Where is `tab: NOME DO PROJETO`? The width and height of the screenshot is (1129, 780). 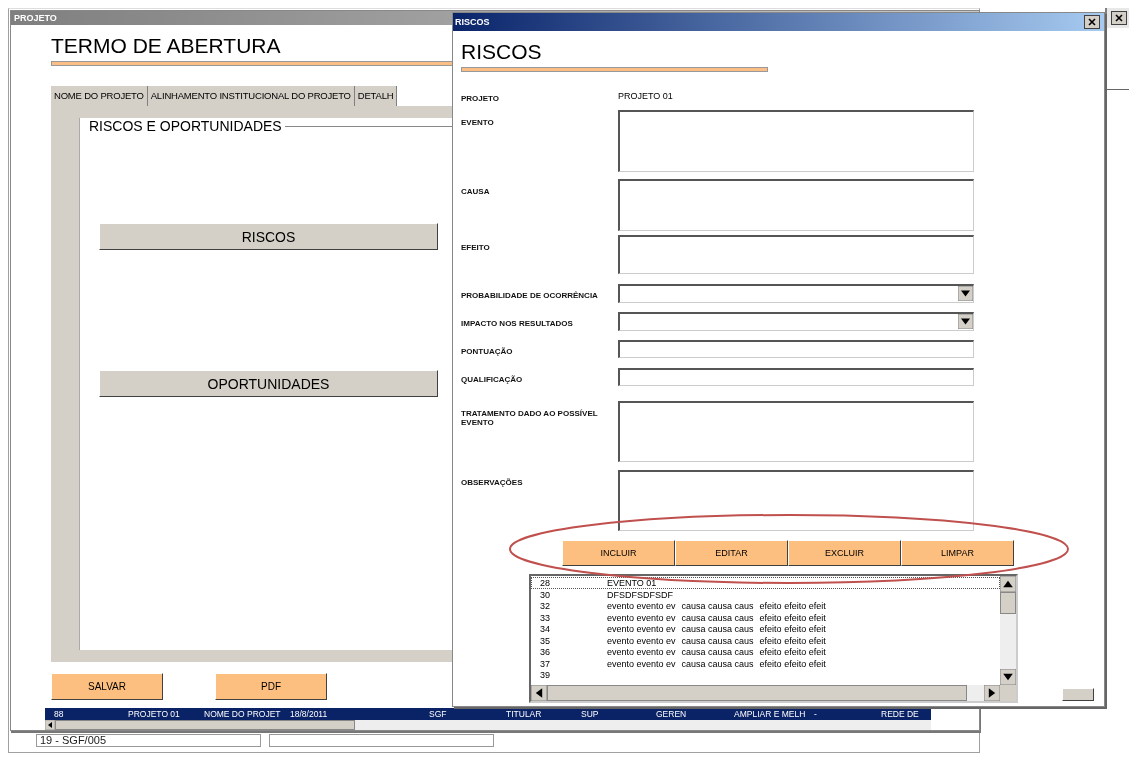 tab: NOME DO PROJETO is located at coordinates (99, 96).